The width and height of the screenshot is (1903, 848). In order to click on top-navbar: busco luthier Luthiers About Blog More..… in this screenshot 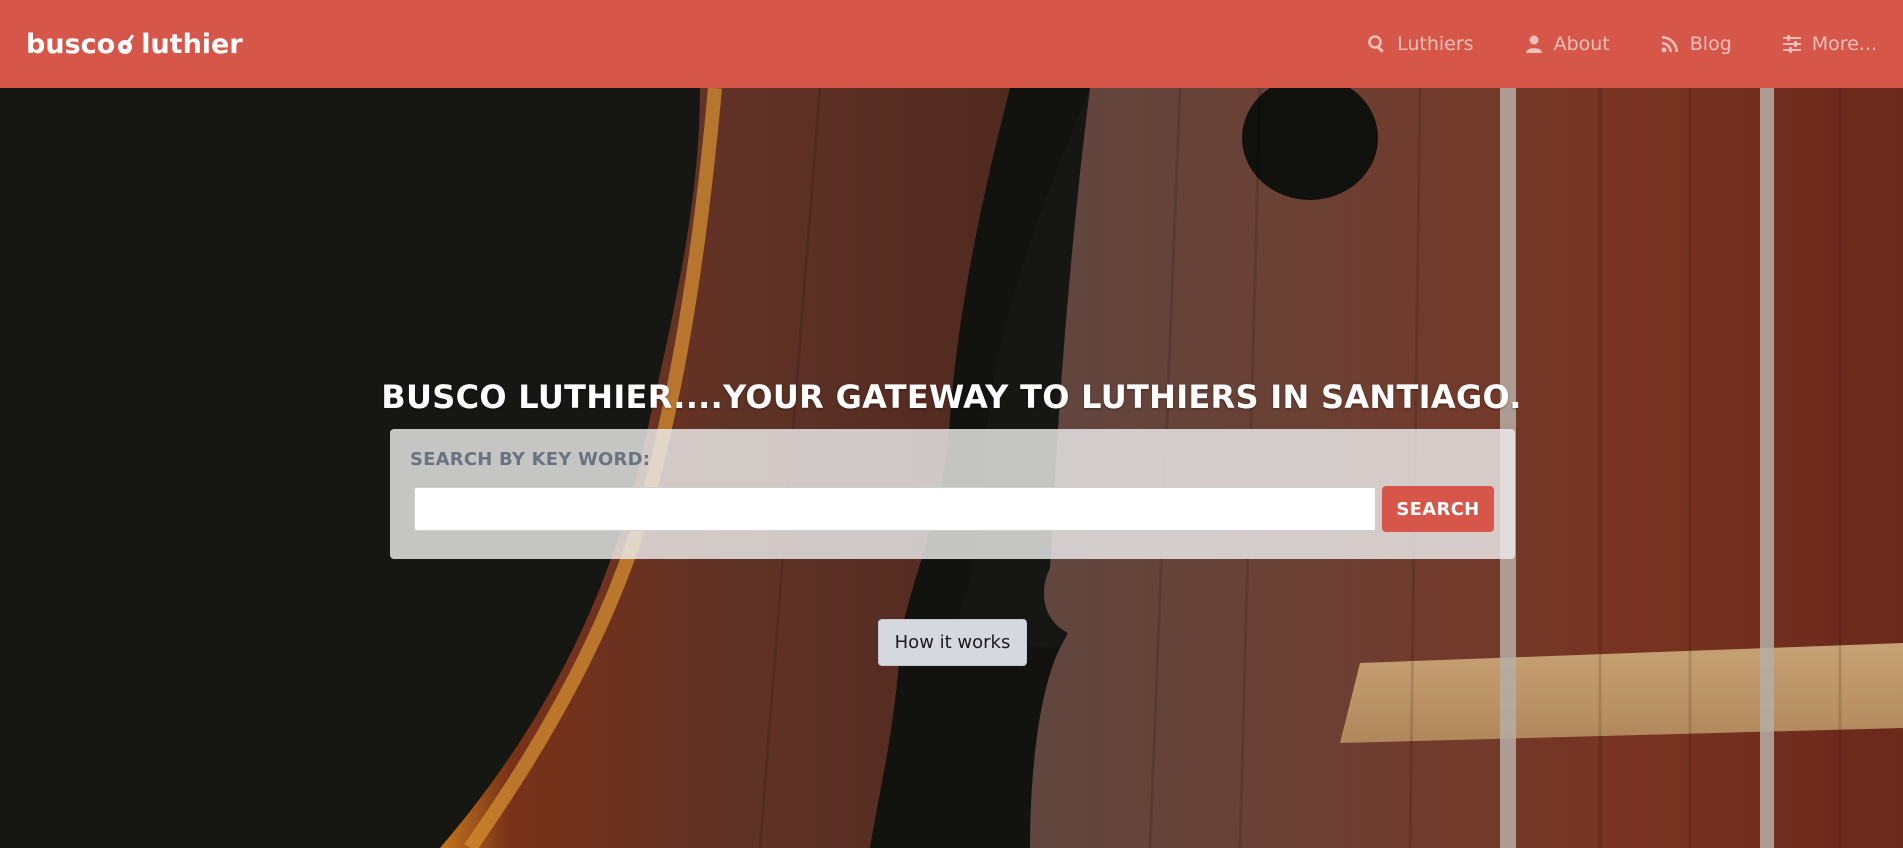, I will do `click(951, 44)`.